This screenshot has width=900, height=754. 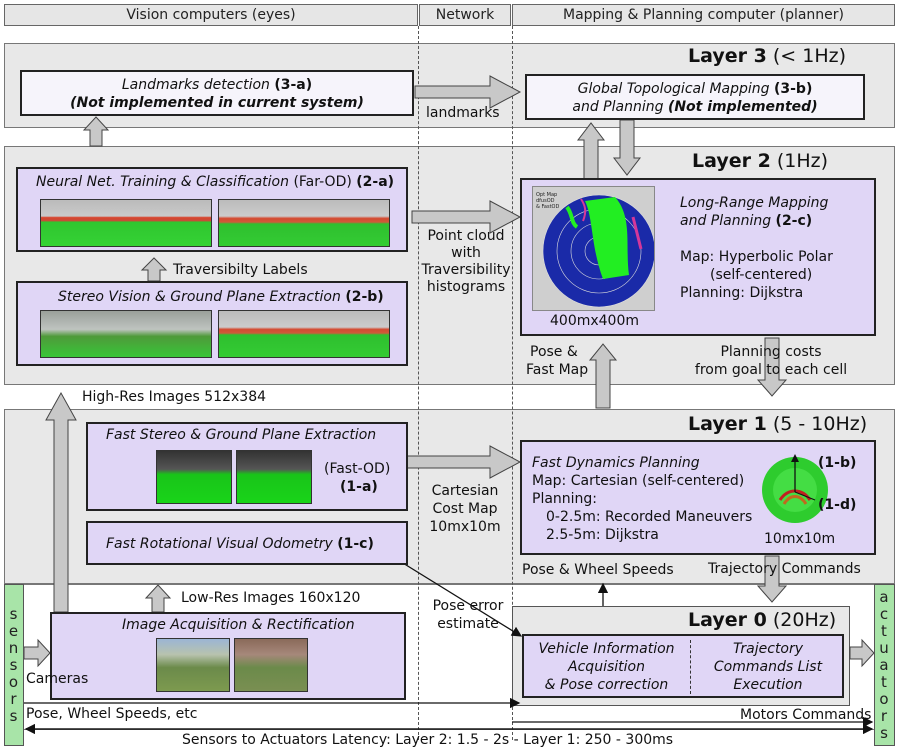 What do you see at coordinates (61, 502) in the screenshot?
I see `arrow-up-hires` at bounding box center [61, 502].